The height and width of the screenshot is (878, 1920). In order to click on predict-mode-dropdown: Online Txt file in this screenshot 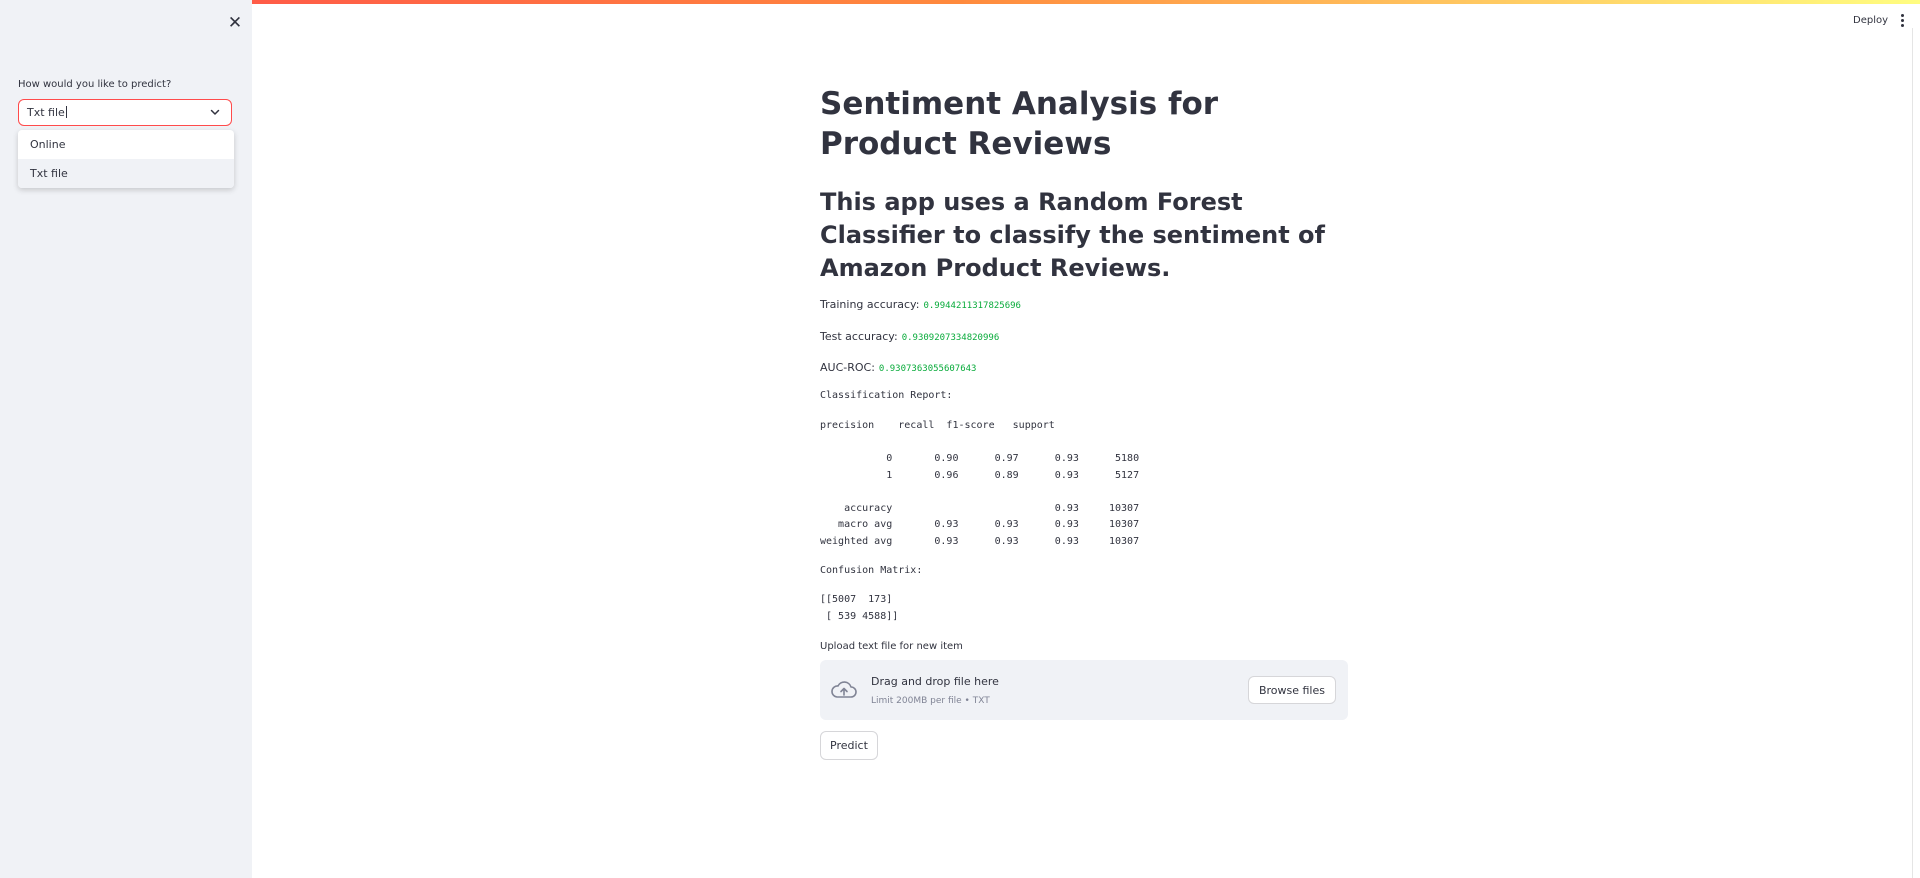, I will do `click(126, 159)`.